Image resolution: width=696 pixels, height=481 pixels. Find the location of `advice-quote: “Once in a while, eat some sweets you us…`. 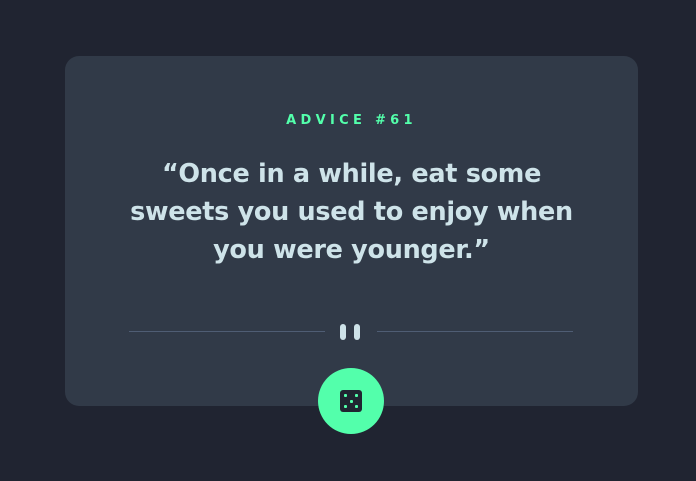

advice-quote: “Once in a while, eat some sweets you us… is located at coordinates (351, 212).